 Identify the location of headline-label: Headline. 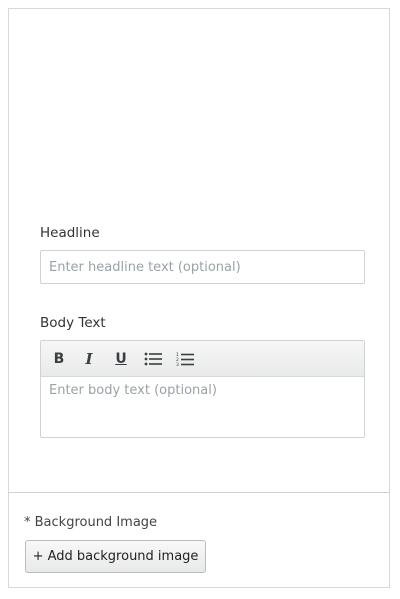
(70, 233).